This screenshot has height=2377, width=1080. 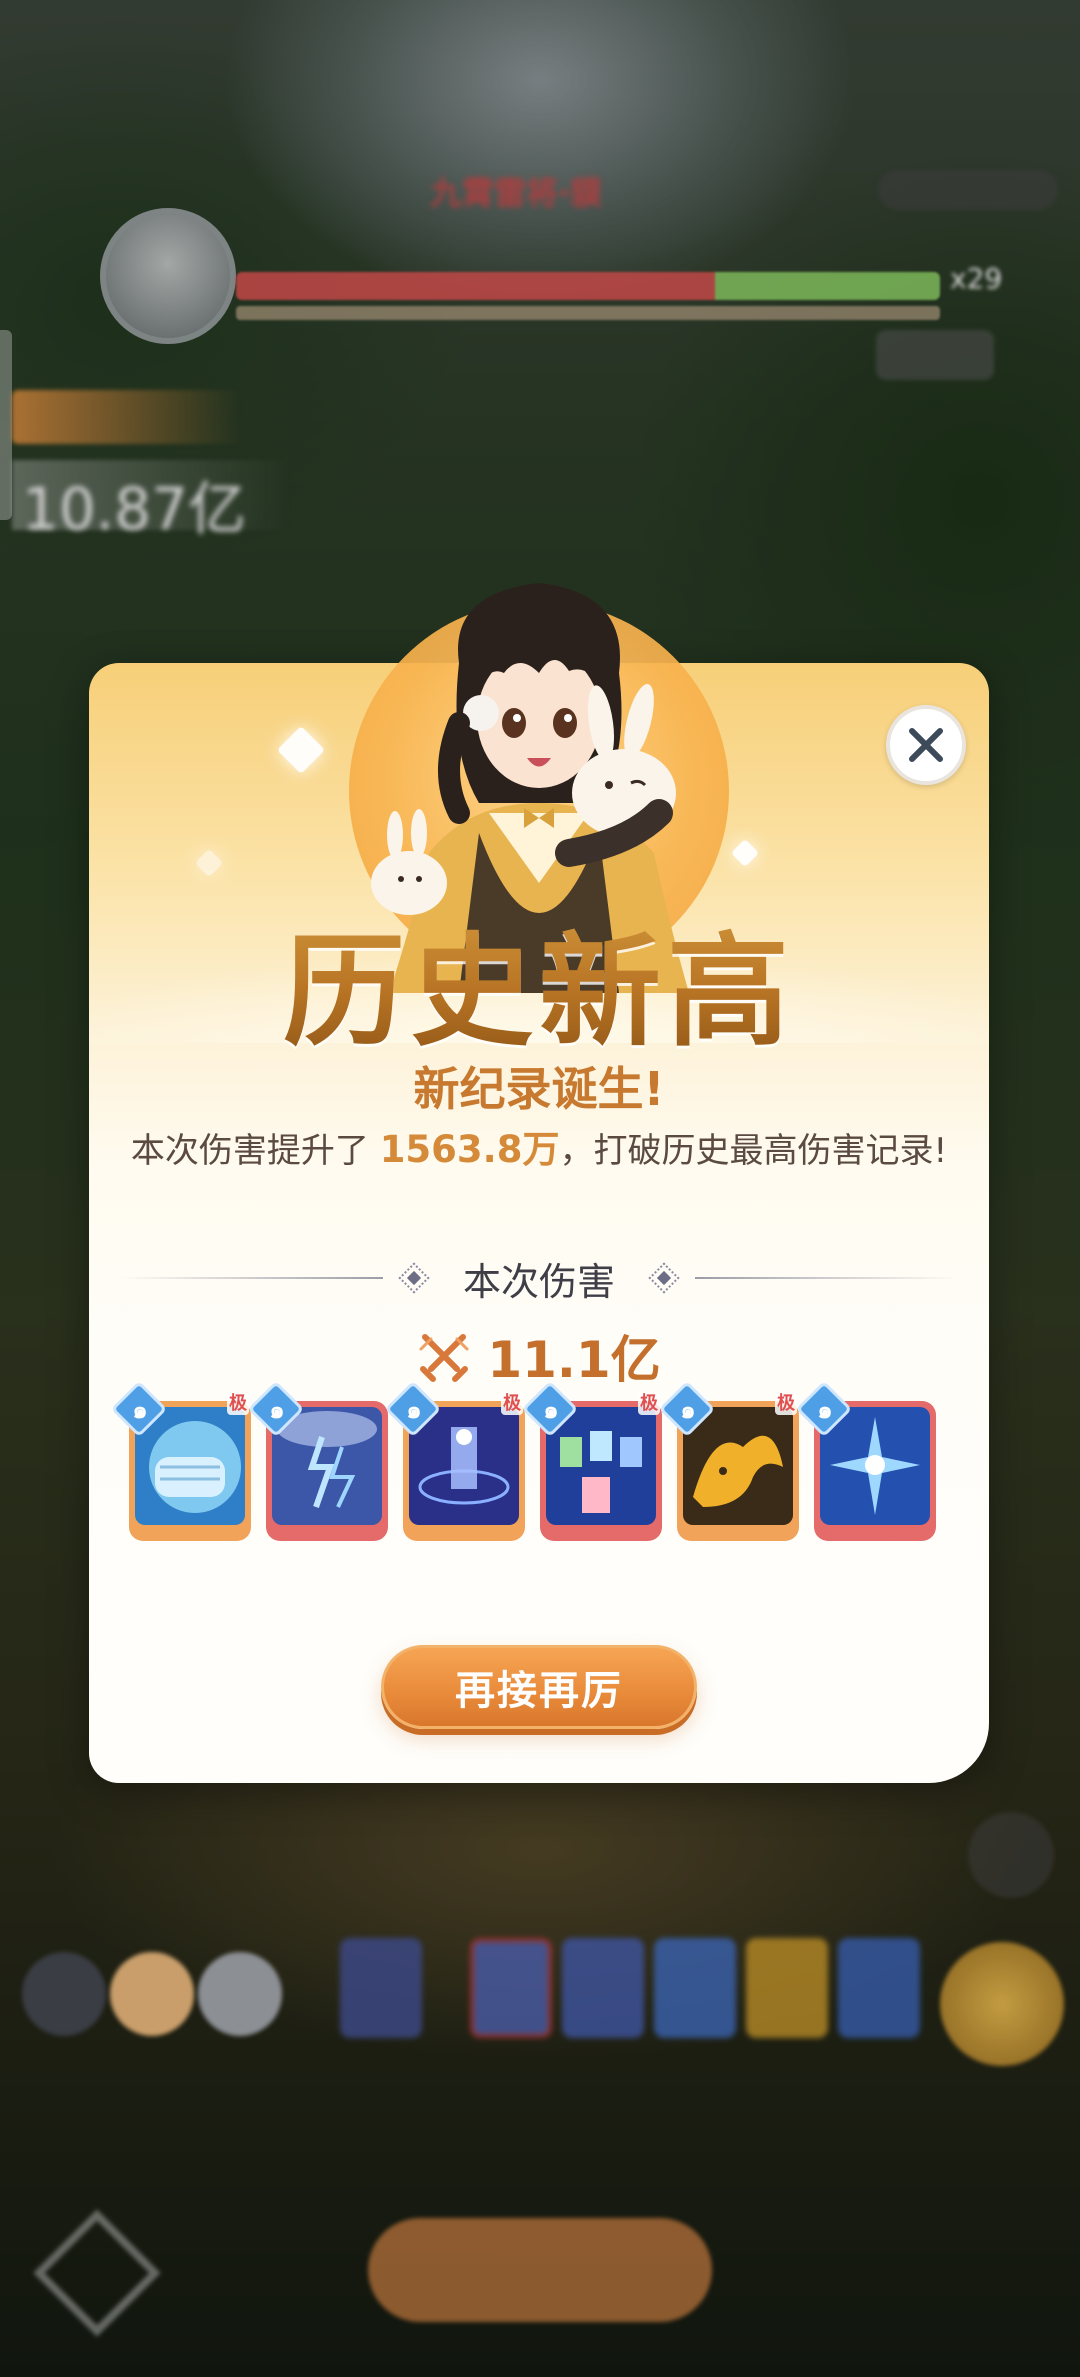 I want to click on hp-layer-count: x29, so click(x=976, y=278).